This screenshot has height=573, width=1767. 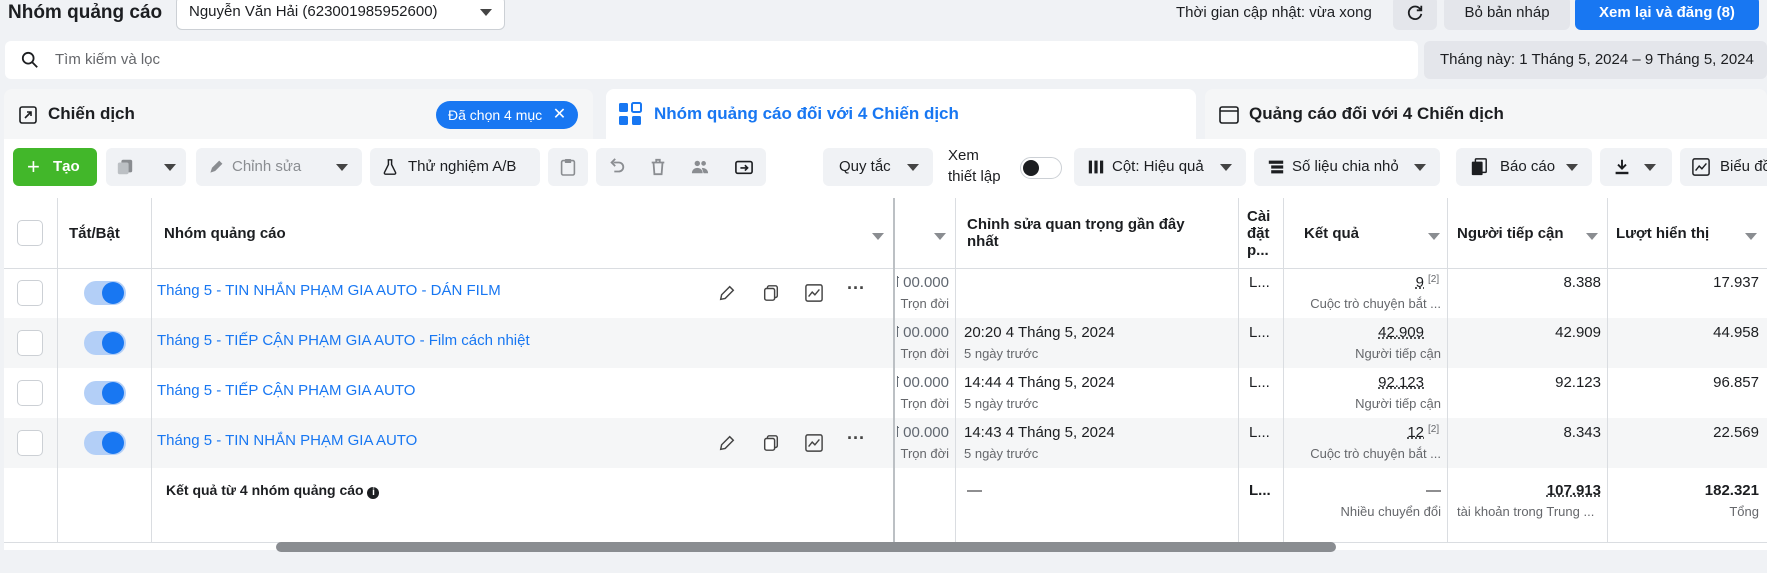 What do you see at coordinates (286, 390) in the screenshot?
I see `adset-name-link: Tháng 5 - TIẾP CẬN PHẠM GIA AUTO` at bounding box center [286, 390].